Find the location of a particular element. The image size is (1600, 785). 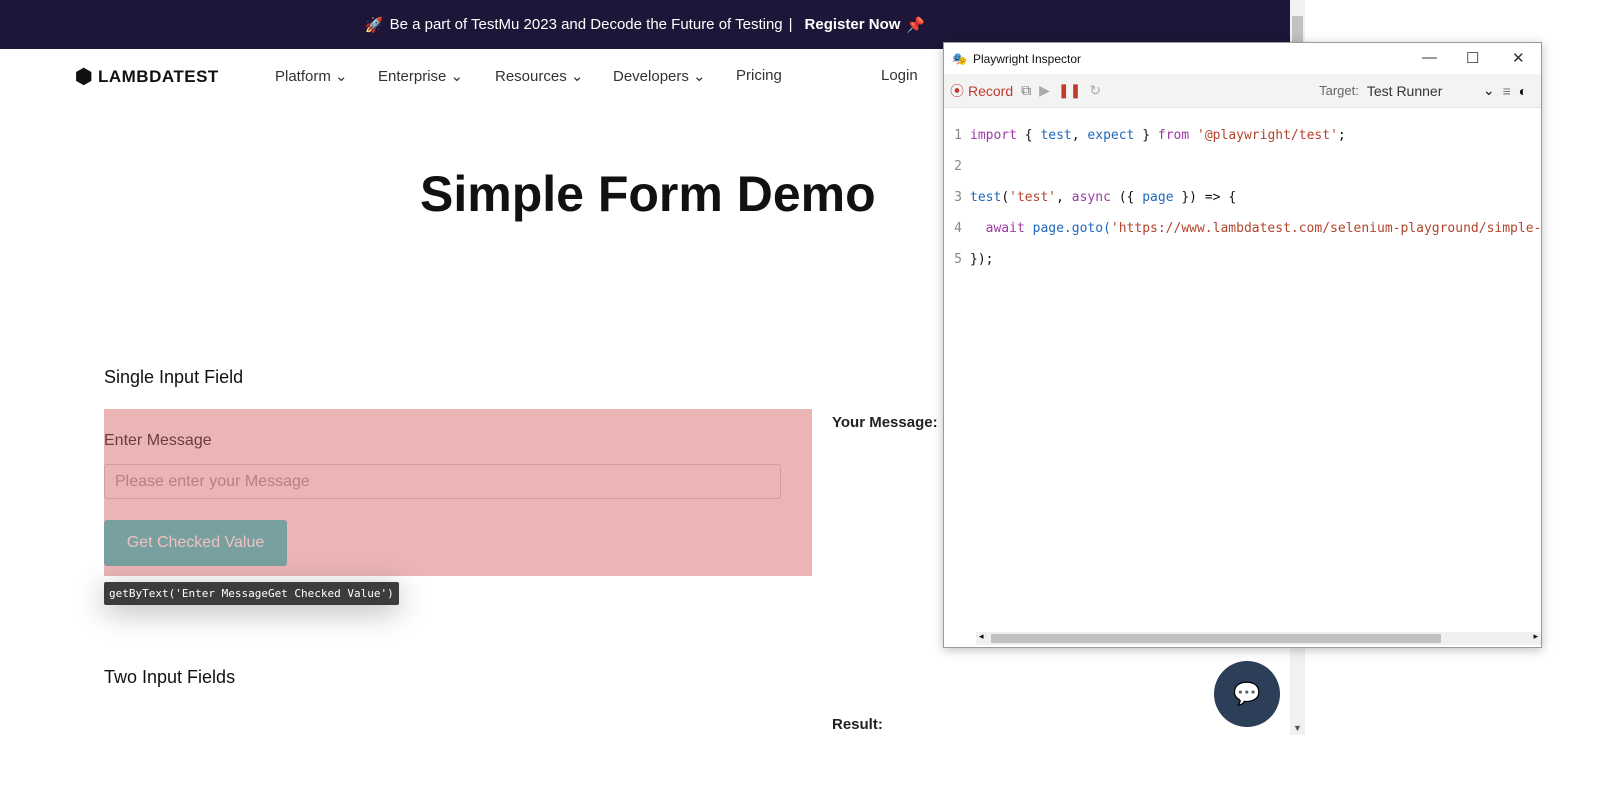

enter-message-label: Enter Message is located at coordinates (158, 440).